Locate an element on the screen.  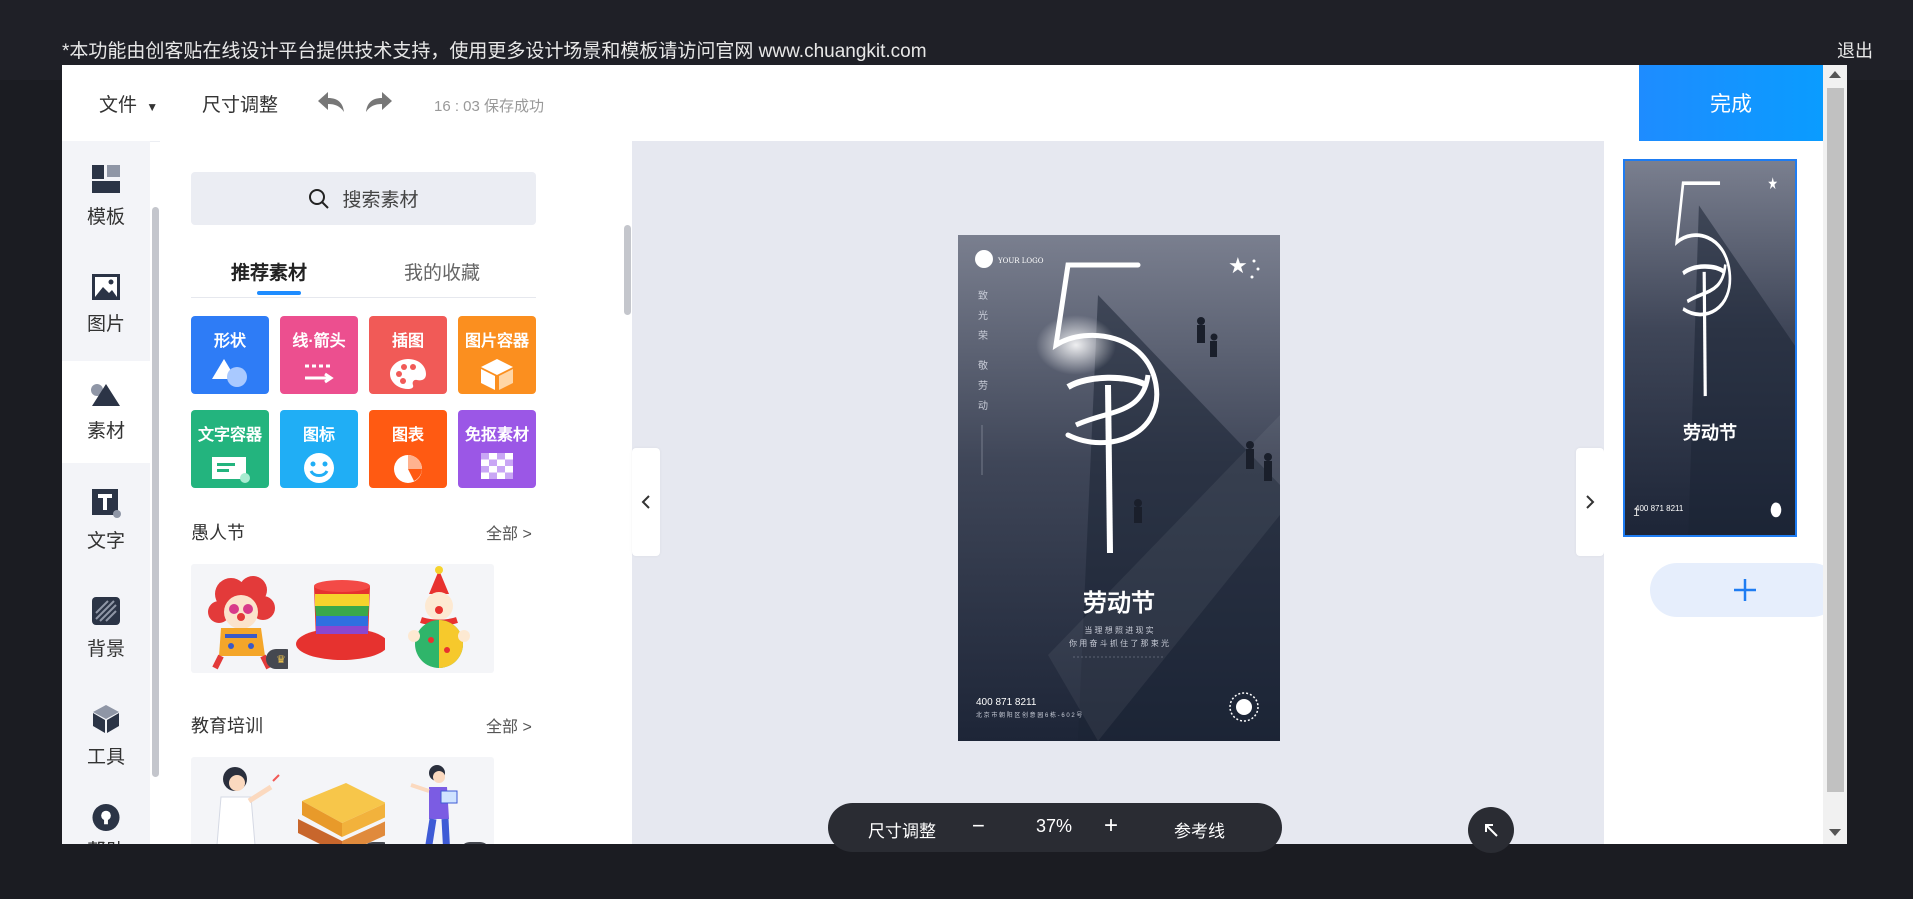
background-icon is located at coordinates (106, 610).